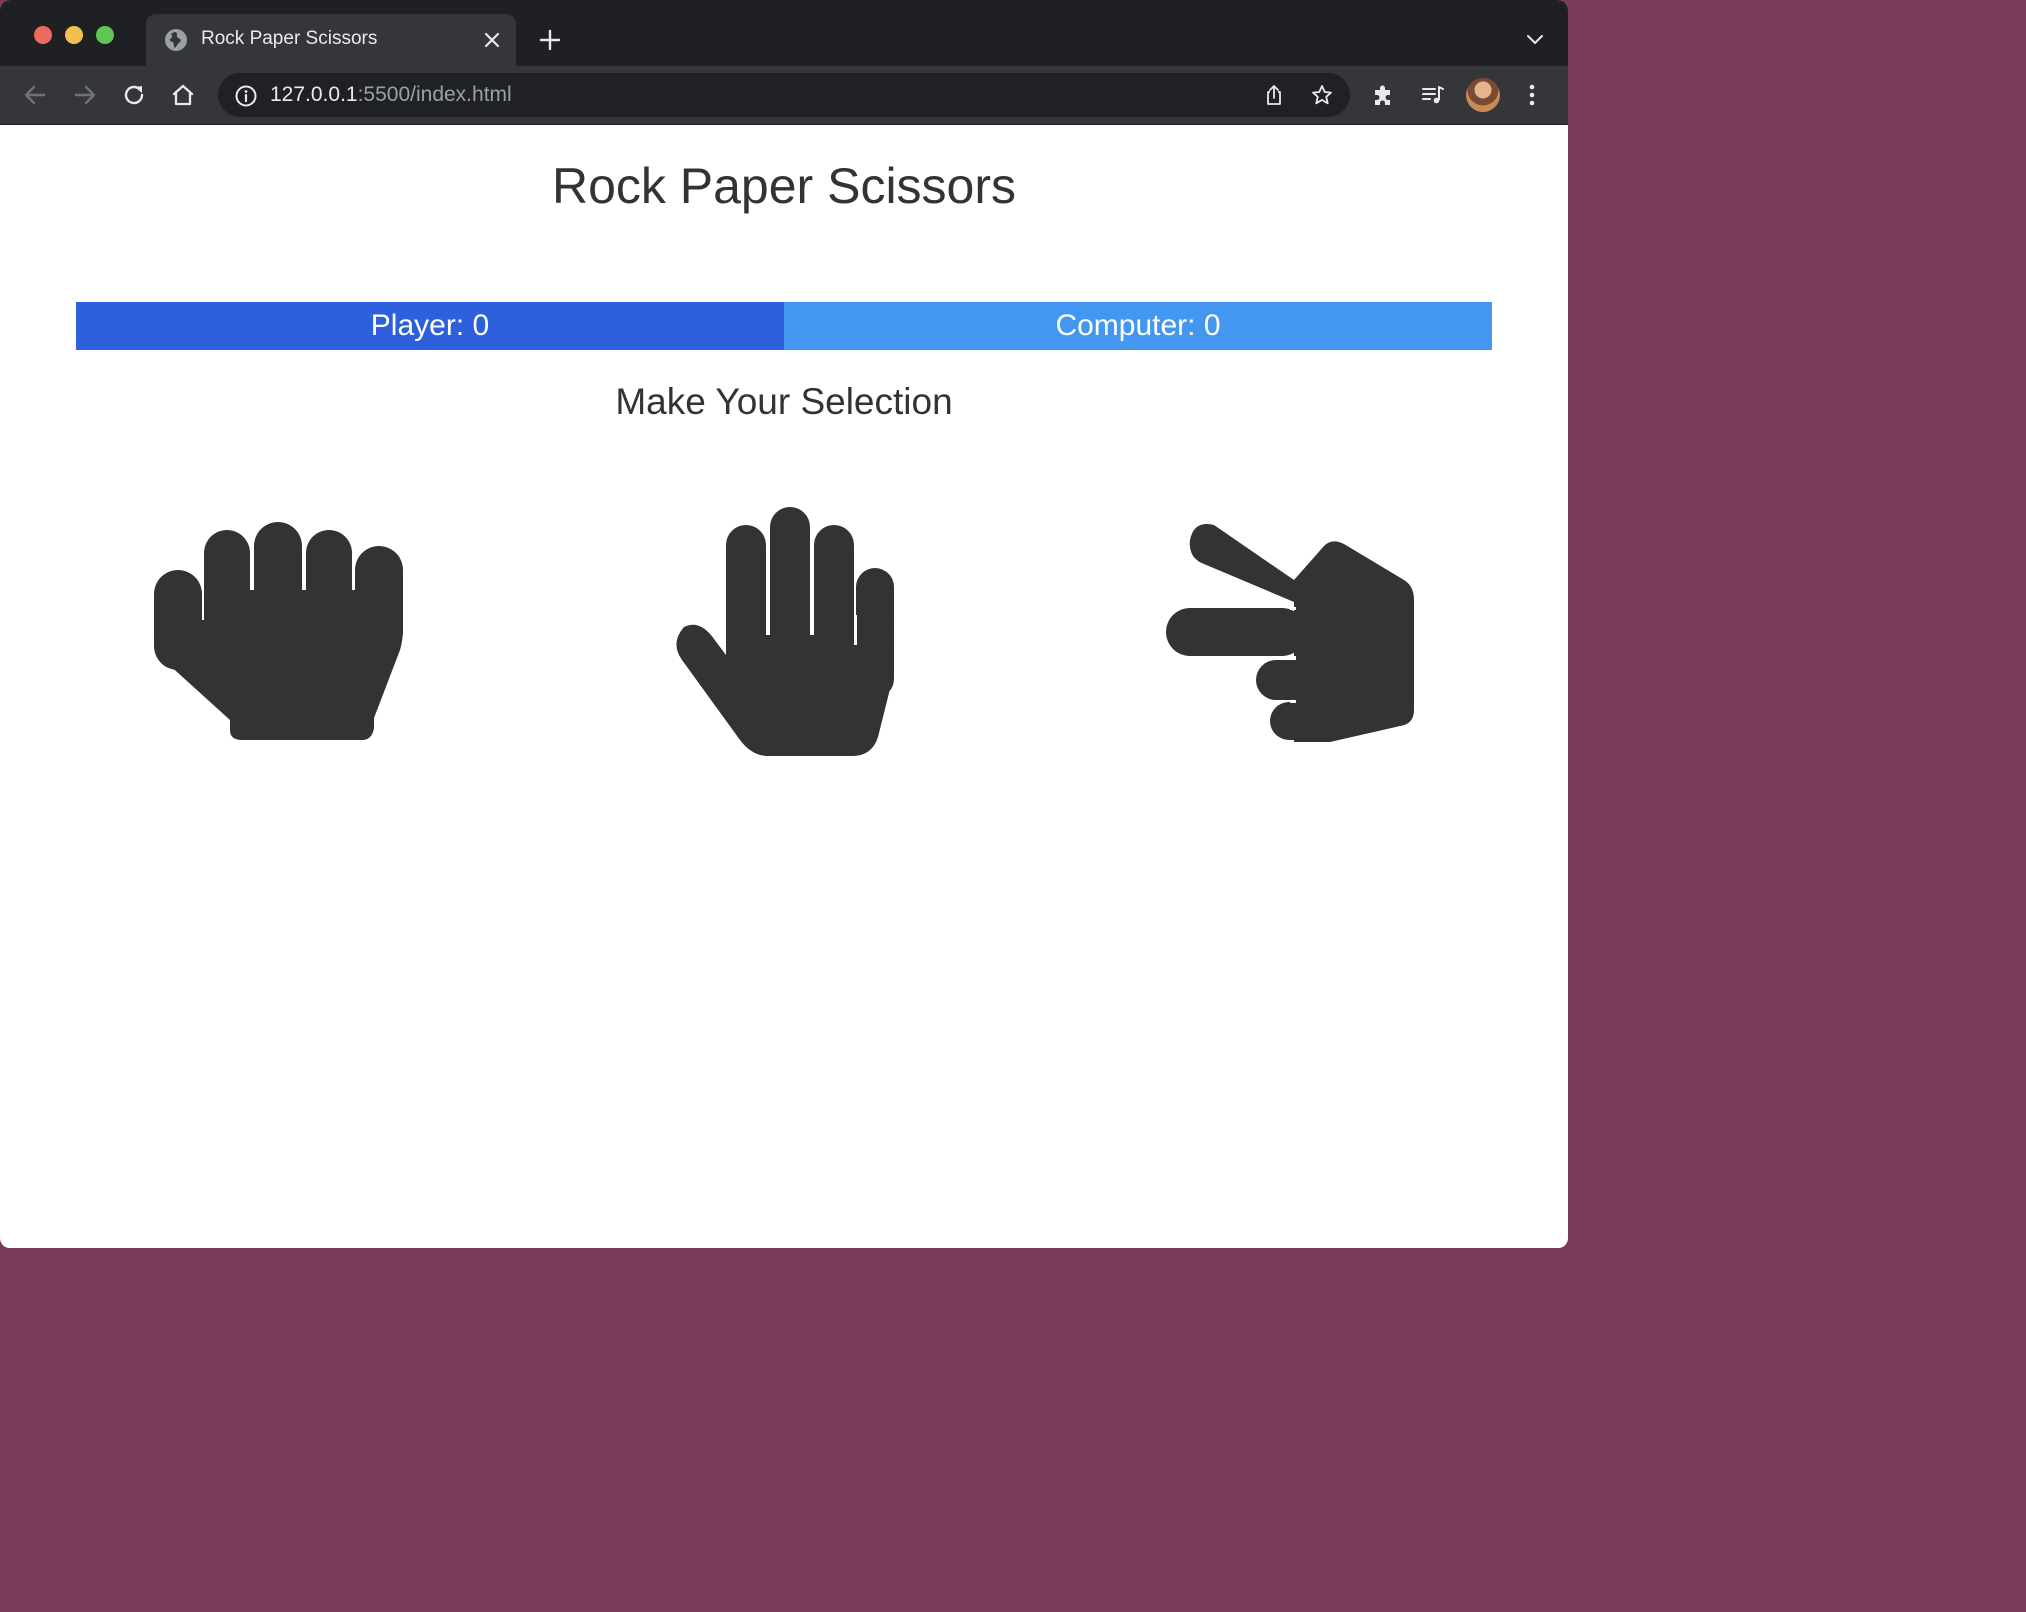 Image resolution: width=2026 pixels, height=1612 pixels. Describe the element at coordinates (43, 35) in the screenshot. I see `close-window-button` at that location.